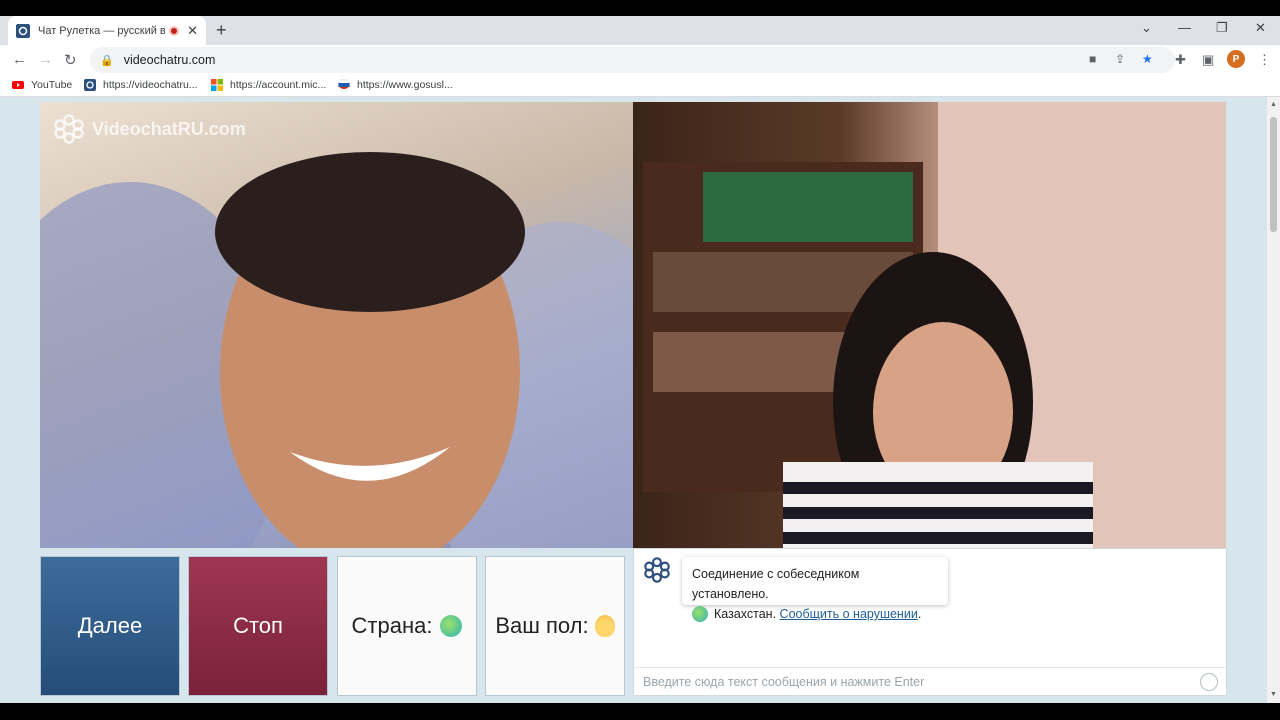 Image resolution: width=1280 pixels, height=720 pixels. Describe the element at coordinates (52, 85) in the screenshot. I see `bookmark-label: YouTube` at that location.